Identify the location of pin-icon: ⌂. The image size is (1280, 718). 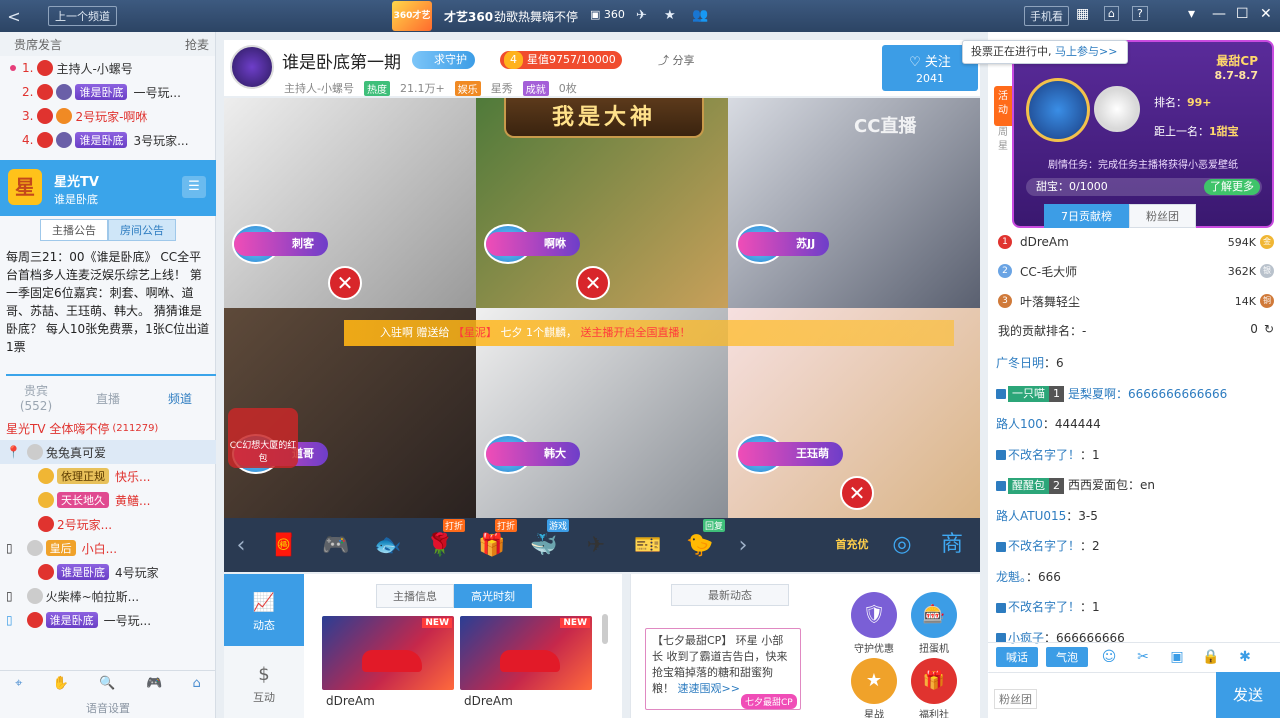
(1111, 13).